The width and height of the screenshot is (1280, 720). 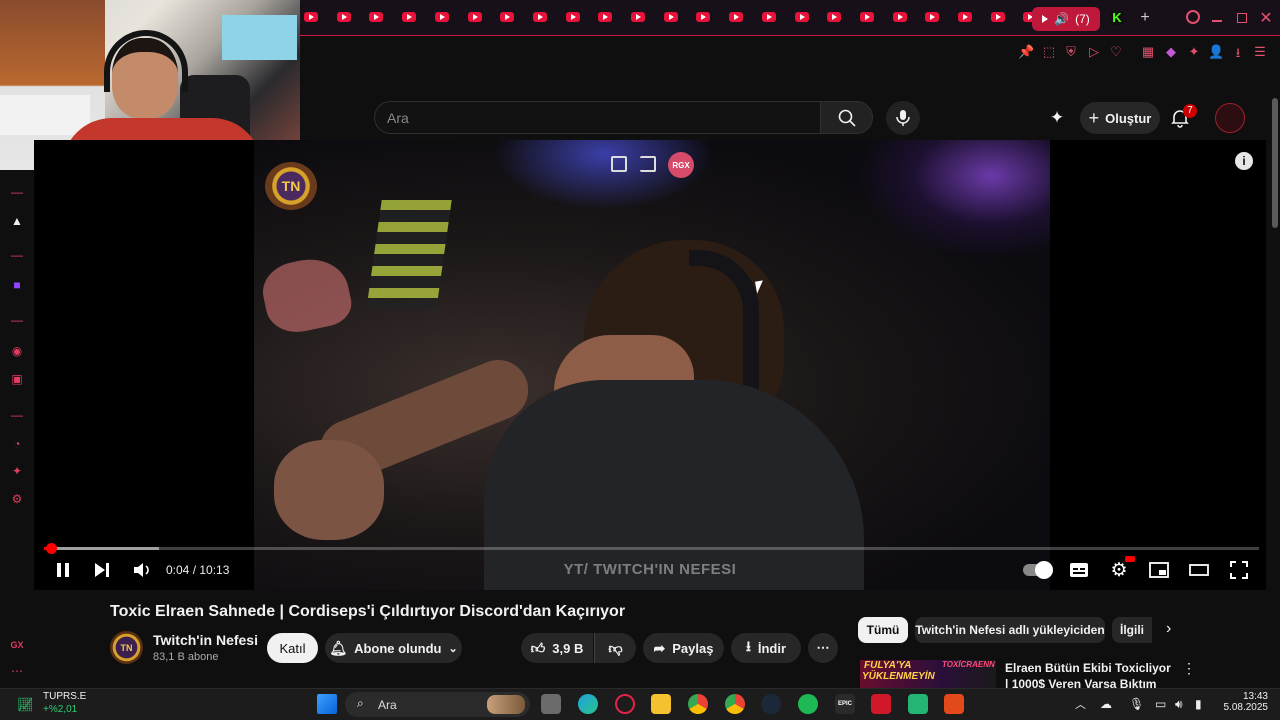 What do you see at coordinates (681, 165) in the screenshot?
I see `rgx-badge: RGX` at bounding box center [681, 165].